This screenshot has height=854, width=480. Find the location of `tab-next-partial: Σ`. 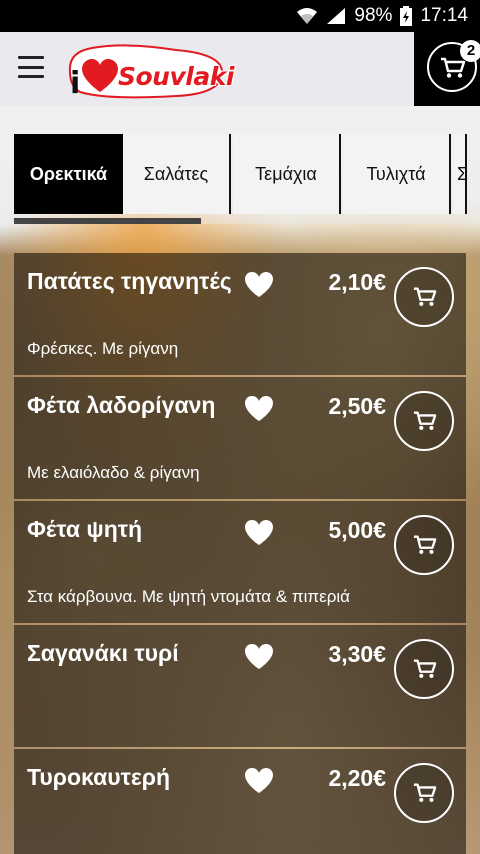

tab-next-partial: Σ is located at coordinates (460, 174).